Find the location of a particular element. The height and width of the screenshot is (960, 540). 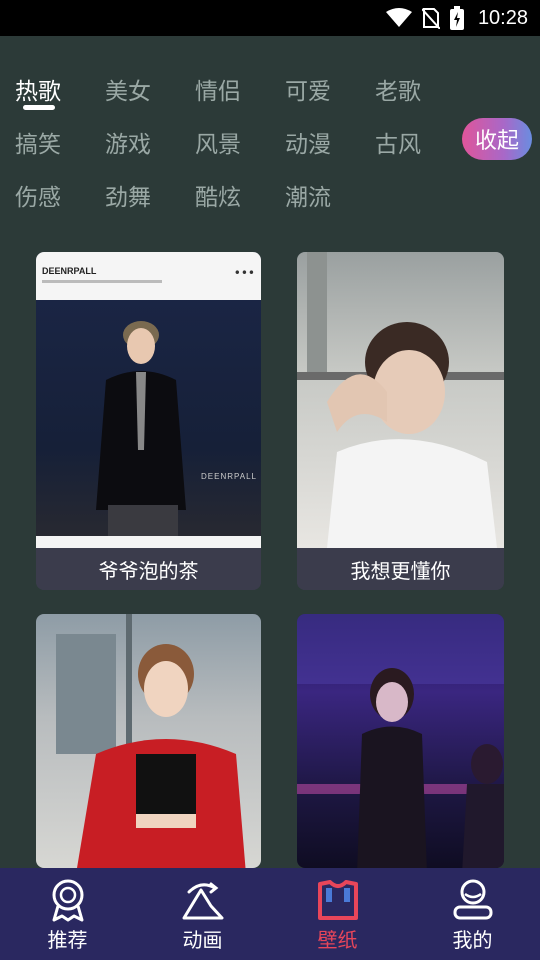

nav-animation: 动画 is located at coordinates (202, 914).